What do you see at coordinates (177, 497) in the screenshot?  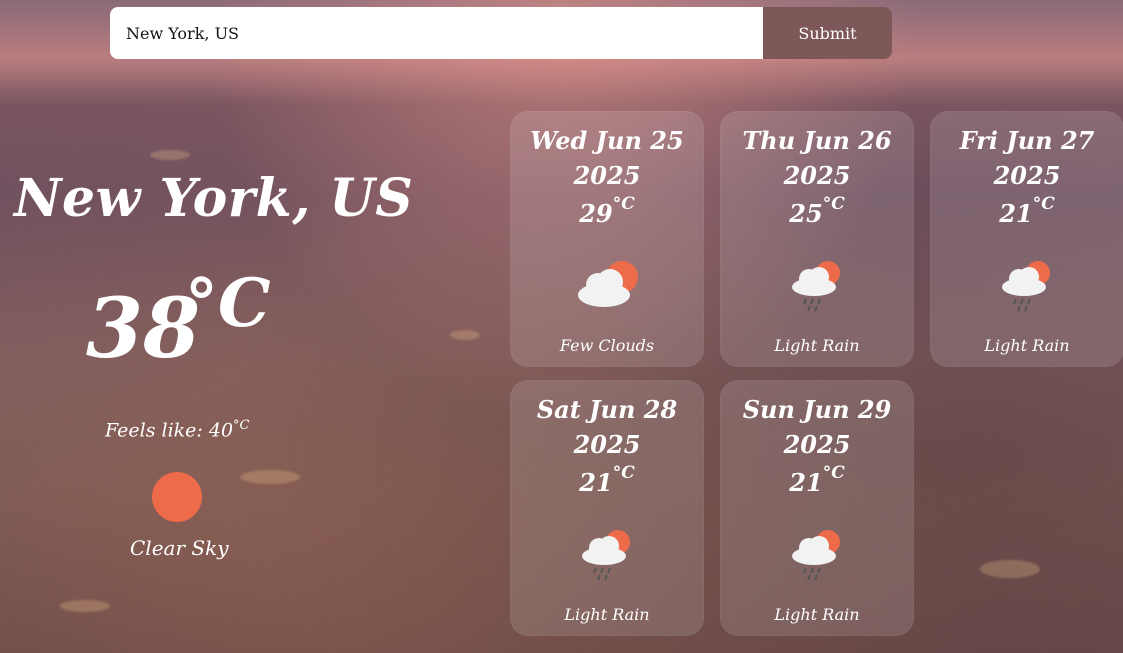 I see `sun-icon` at bounding box center [177, 497].